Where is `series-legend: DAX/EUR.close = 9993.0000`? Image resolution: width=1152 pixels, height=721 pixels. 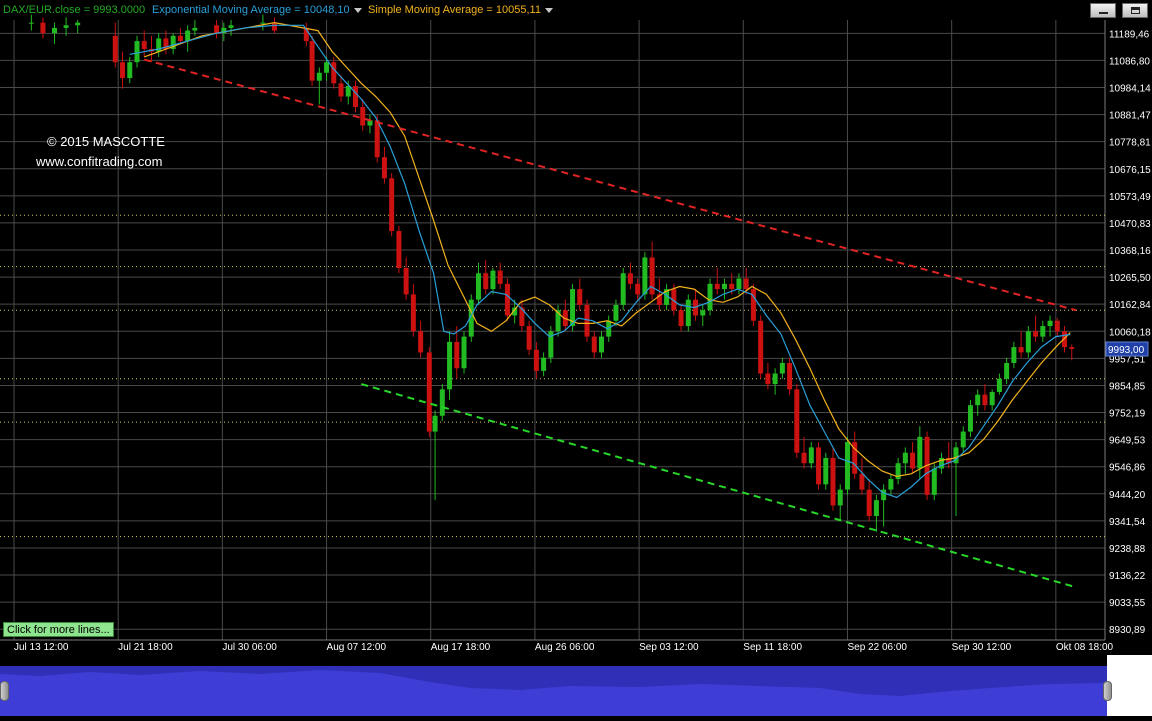 series-legend: DAX/EUR.close = 9993.0000 is located at coordinates (74, 10).